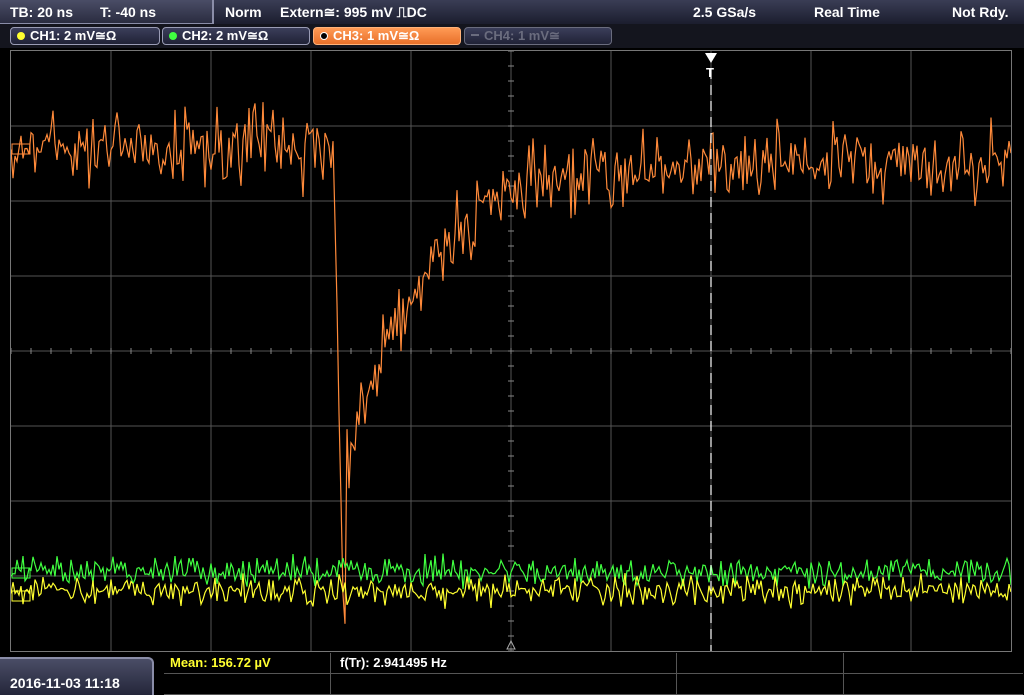 The image size is (1024, 695). I want to click on channel-4-button: CH4: 1 mV≅, so click(538, 36).